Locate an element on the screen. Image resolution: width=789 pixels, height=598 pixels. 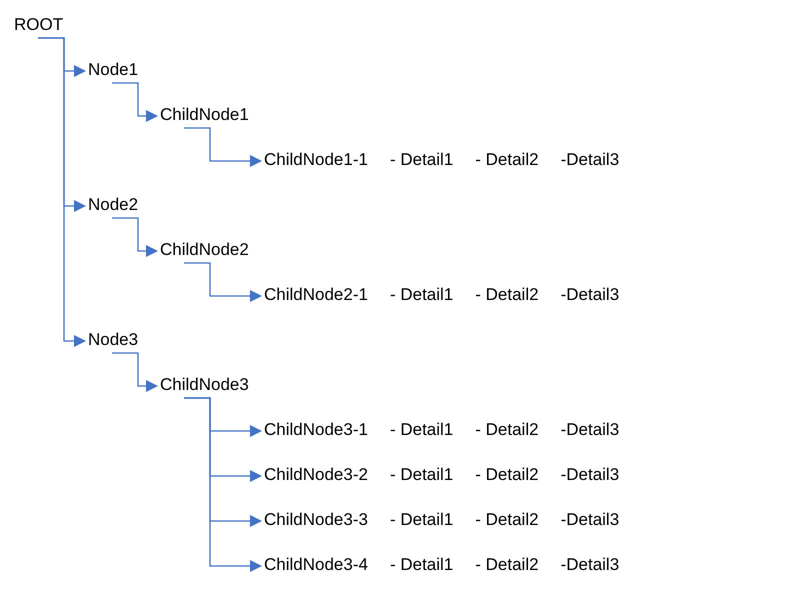
node-label: Node1 is located at coordinates (113, 70).